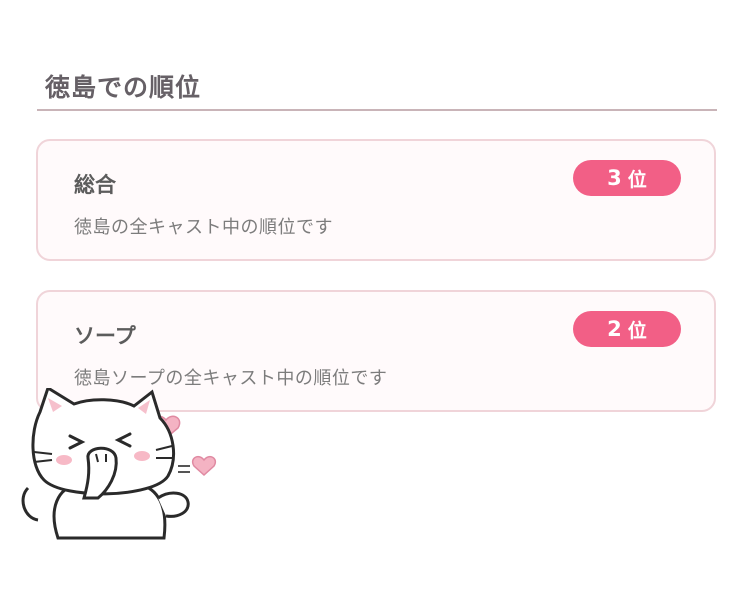 This screenshot has height=599, width=750. I want to click on rank-number: 3, so click(614, 178).